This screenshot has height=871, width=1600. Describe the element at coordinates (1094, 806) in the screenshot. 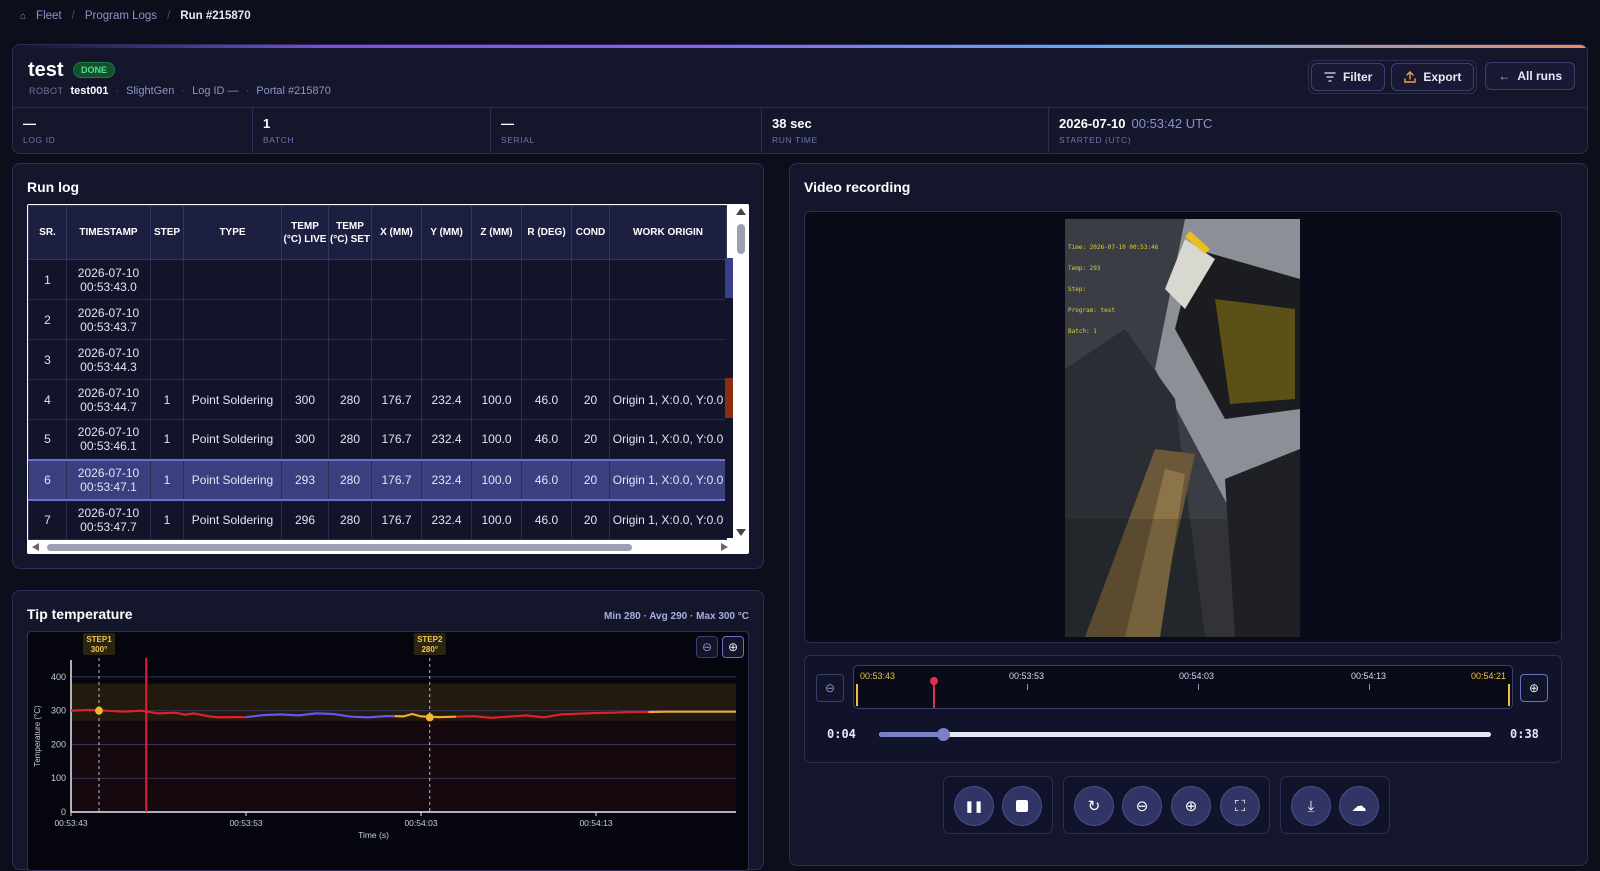

I see `reset-button: ↻` at that location.